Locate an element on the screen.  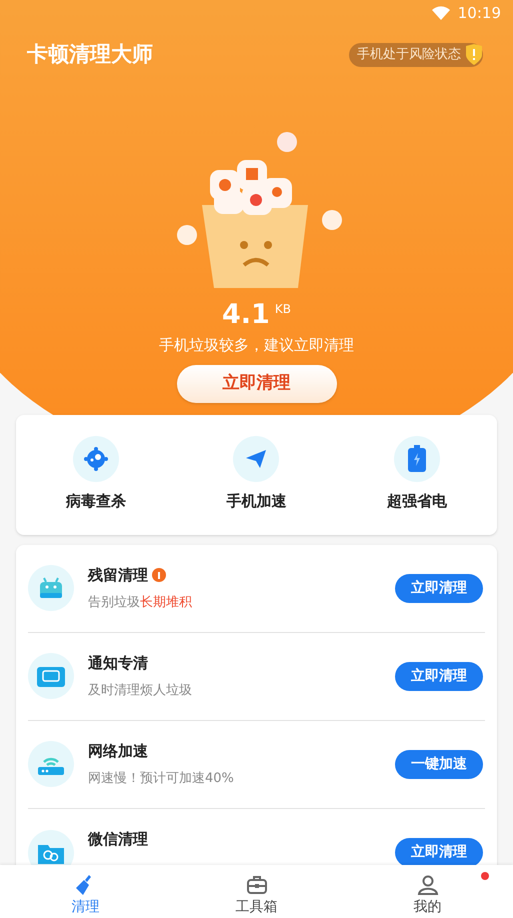
risk-status-badge: 手机处于风险状态 is located at coordinates (416, 55).